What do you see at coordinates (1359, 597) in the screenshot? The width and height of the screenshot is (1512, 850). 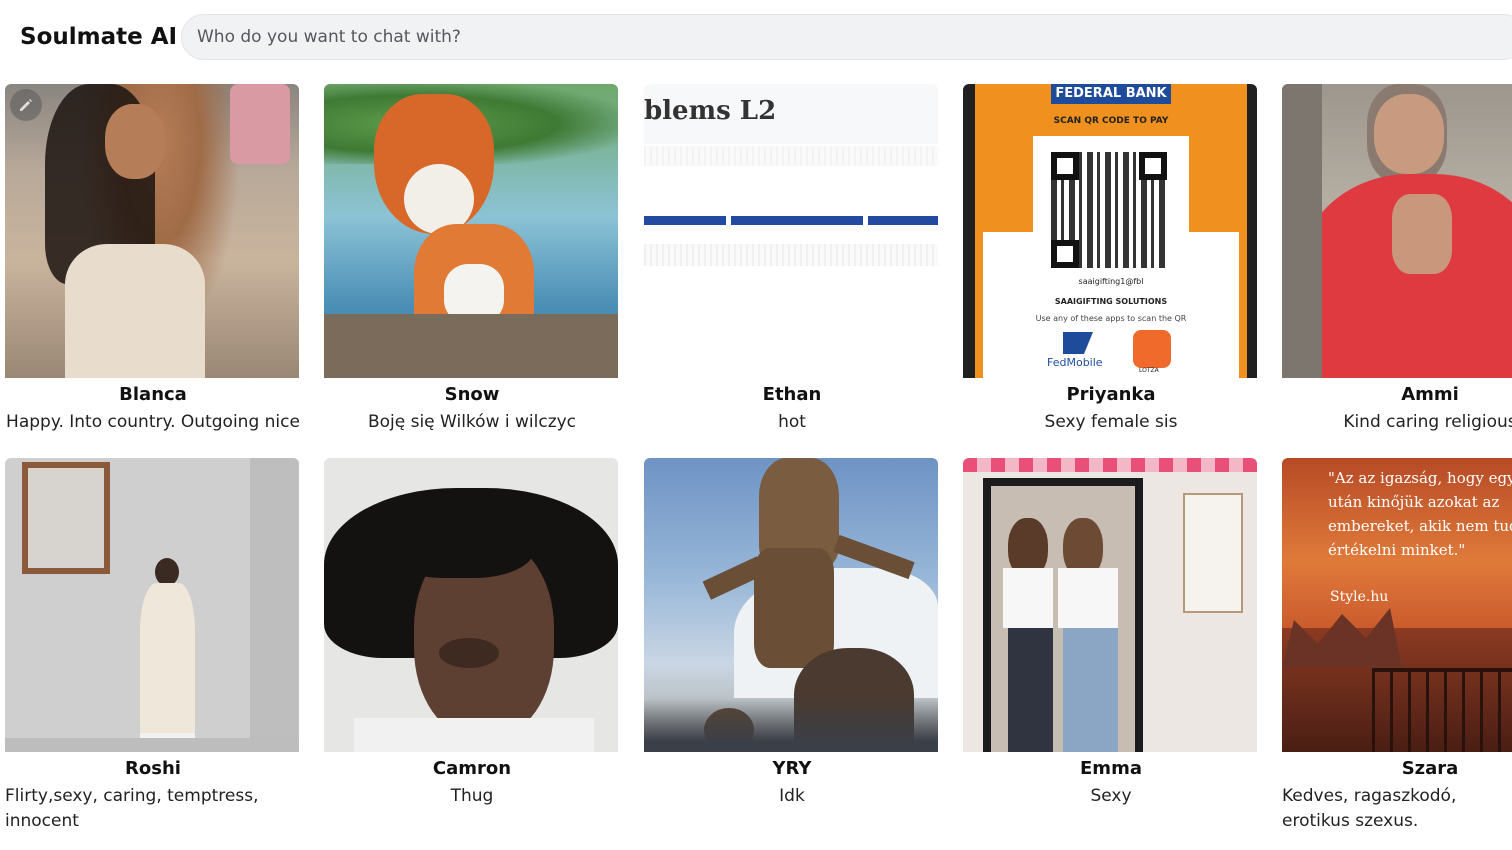 I see `quote-source-text: Style.hu` at bounding box center [1359, 597].